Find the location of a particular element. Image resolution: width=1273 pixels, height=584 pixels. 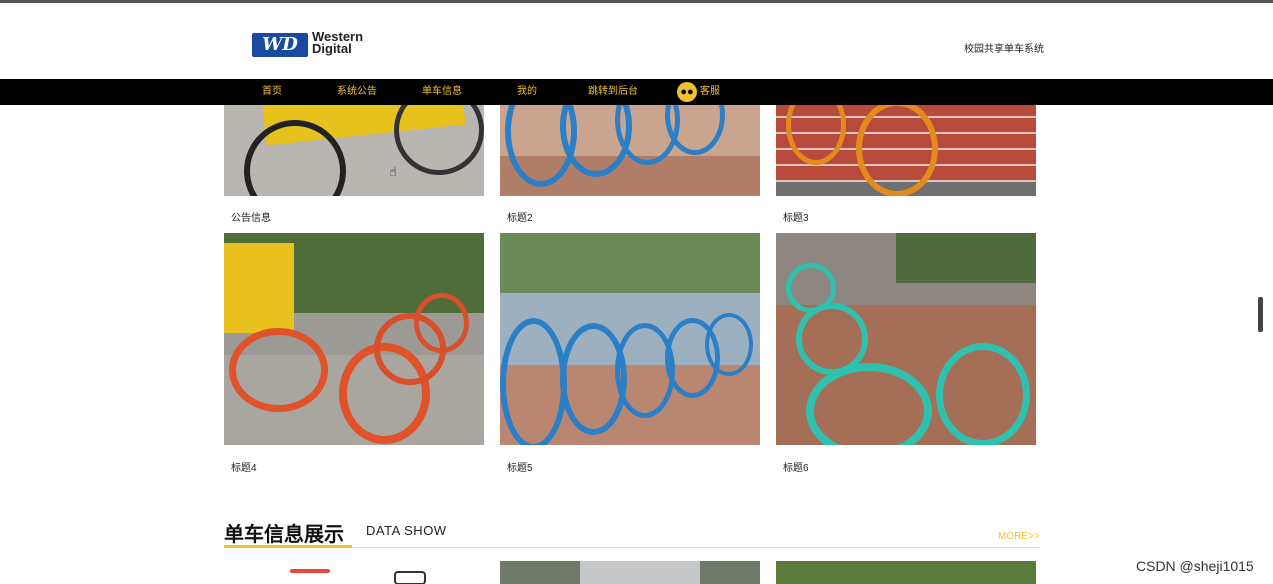

page-scrollbar-thumb is located at coordinates (1260, 314).